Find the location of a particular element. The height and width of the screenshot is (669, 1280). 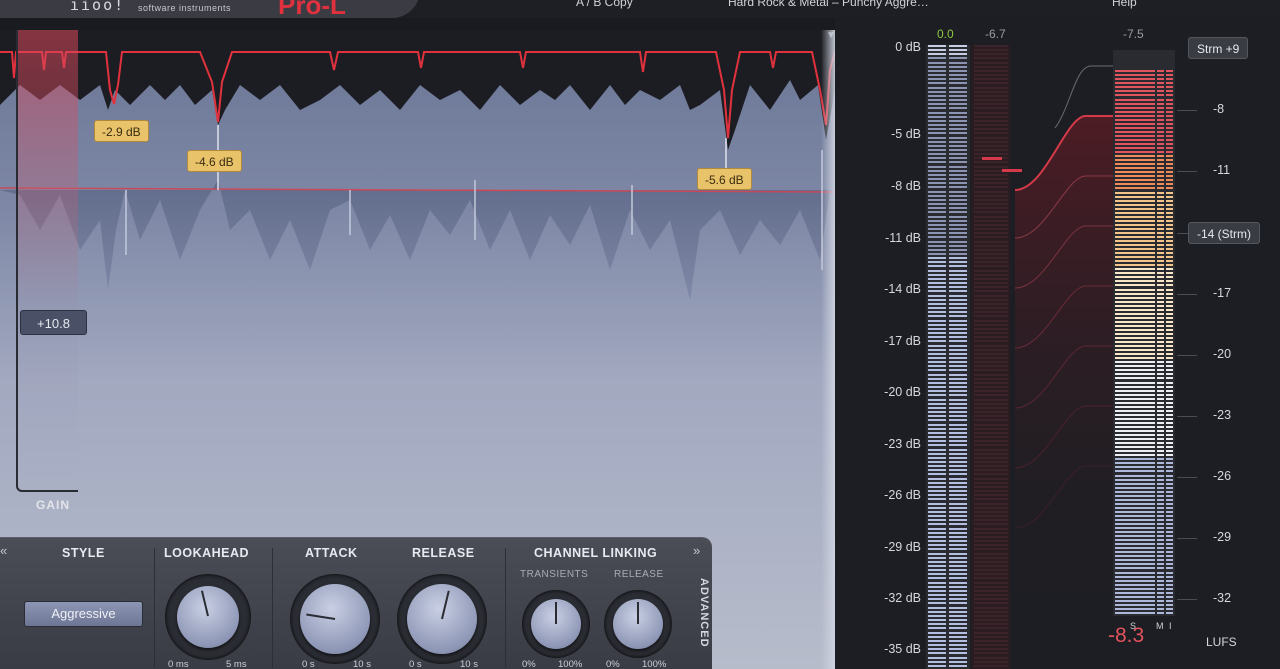

attack-knob is located at coordinates (335, 619).